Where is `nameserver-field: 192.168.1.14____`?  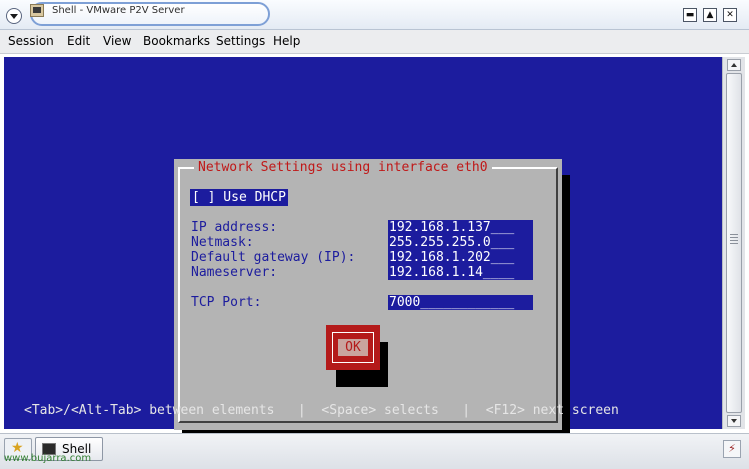
nameserver-field: 192.168.1.14____ is located at coordinates (460, 272).